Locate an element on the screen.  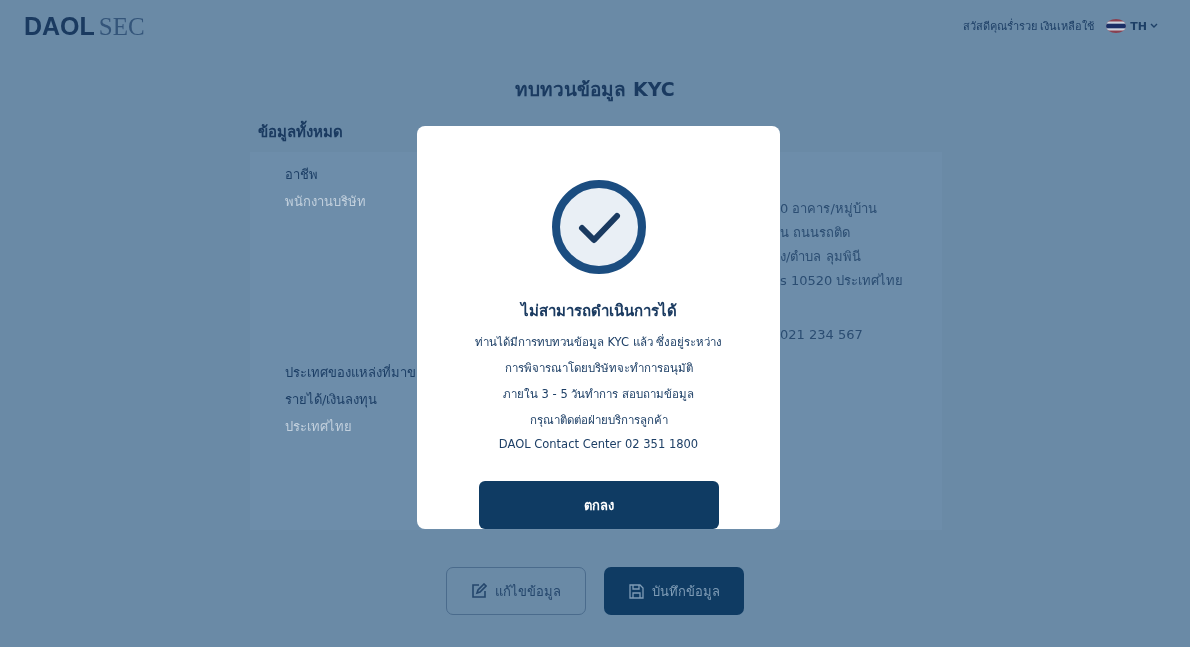
dialog-message: DAOL Contact Center 02 351 1800 is located at coordinates (598, 444).